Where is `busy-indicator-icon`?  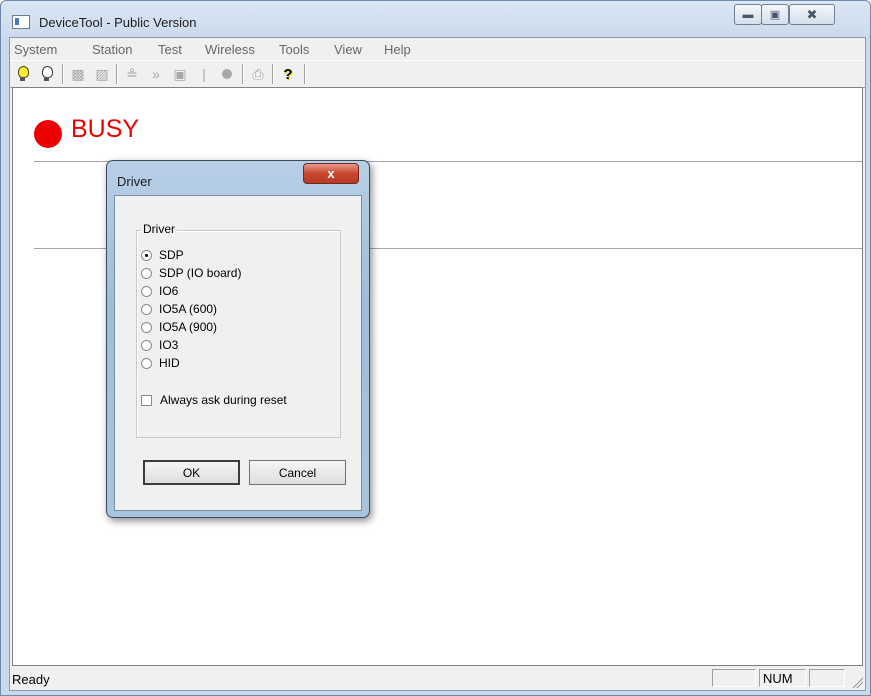
busy-indicator-icon is located at coordinates (48, 134).